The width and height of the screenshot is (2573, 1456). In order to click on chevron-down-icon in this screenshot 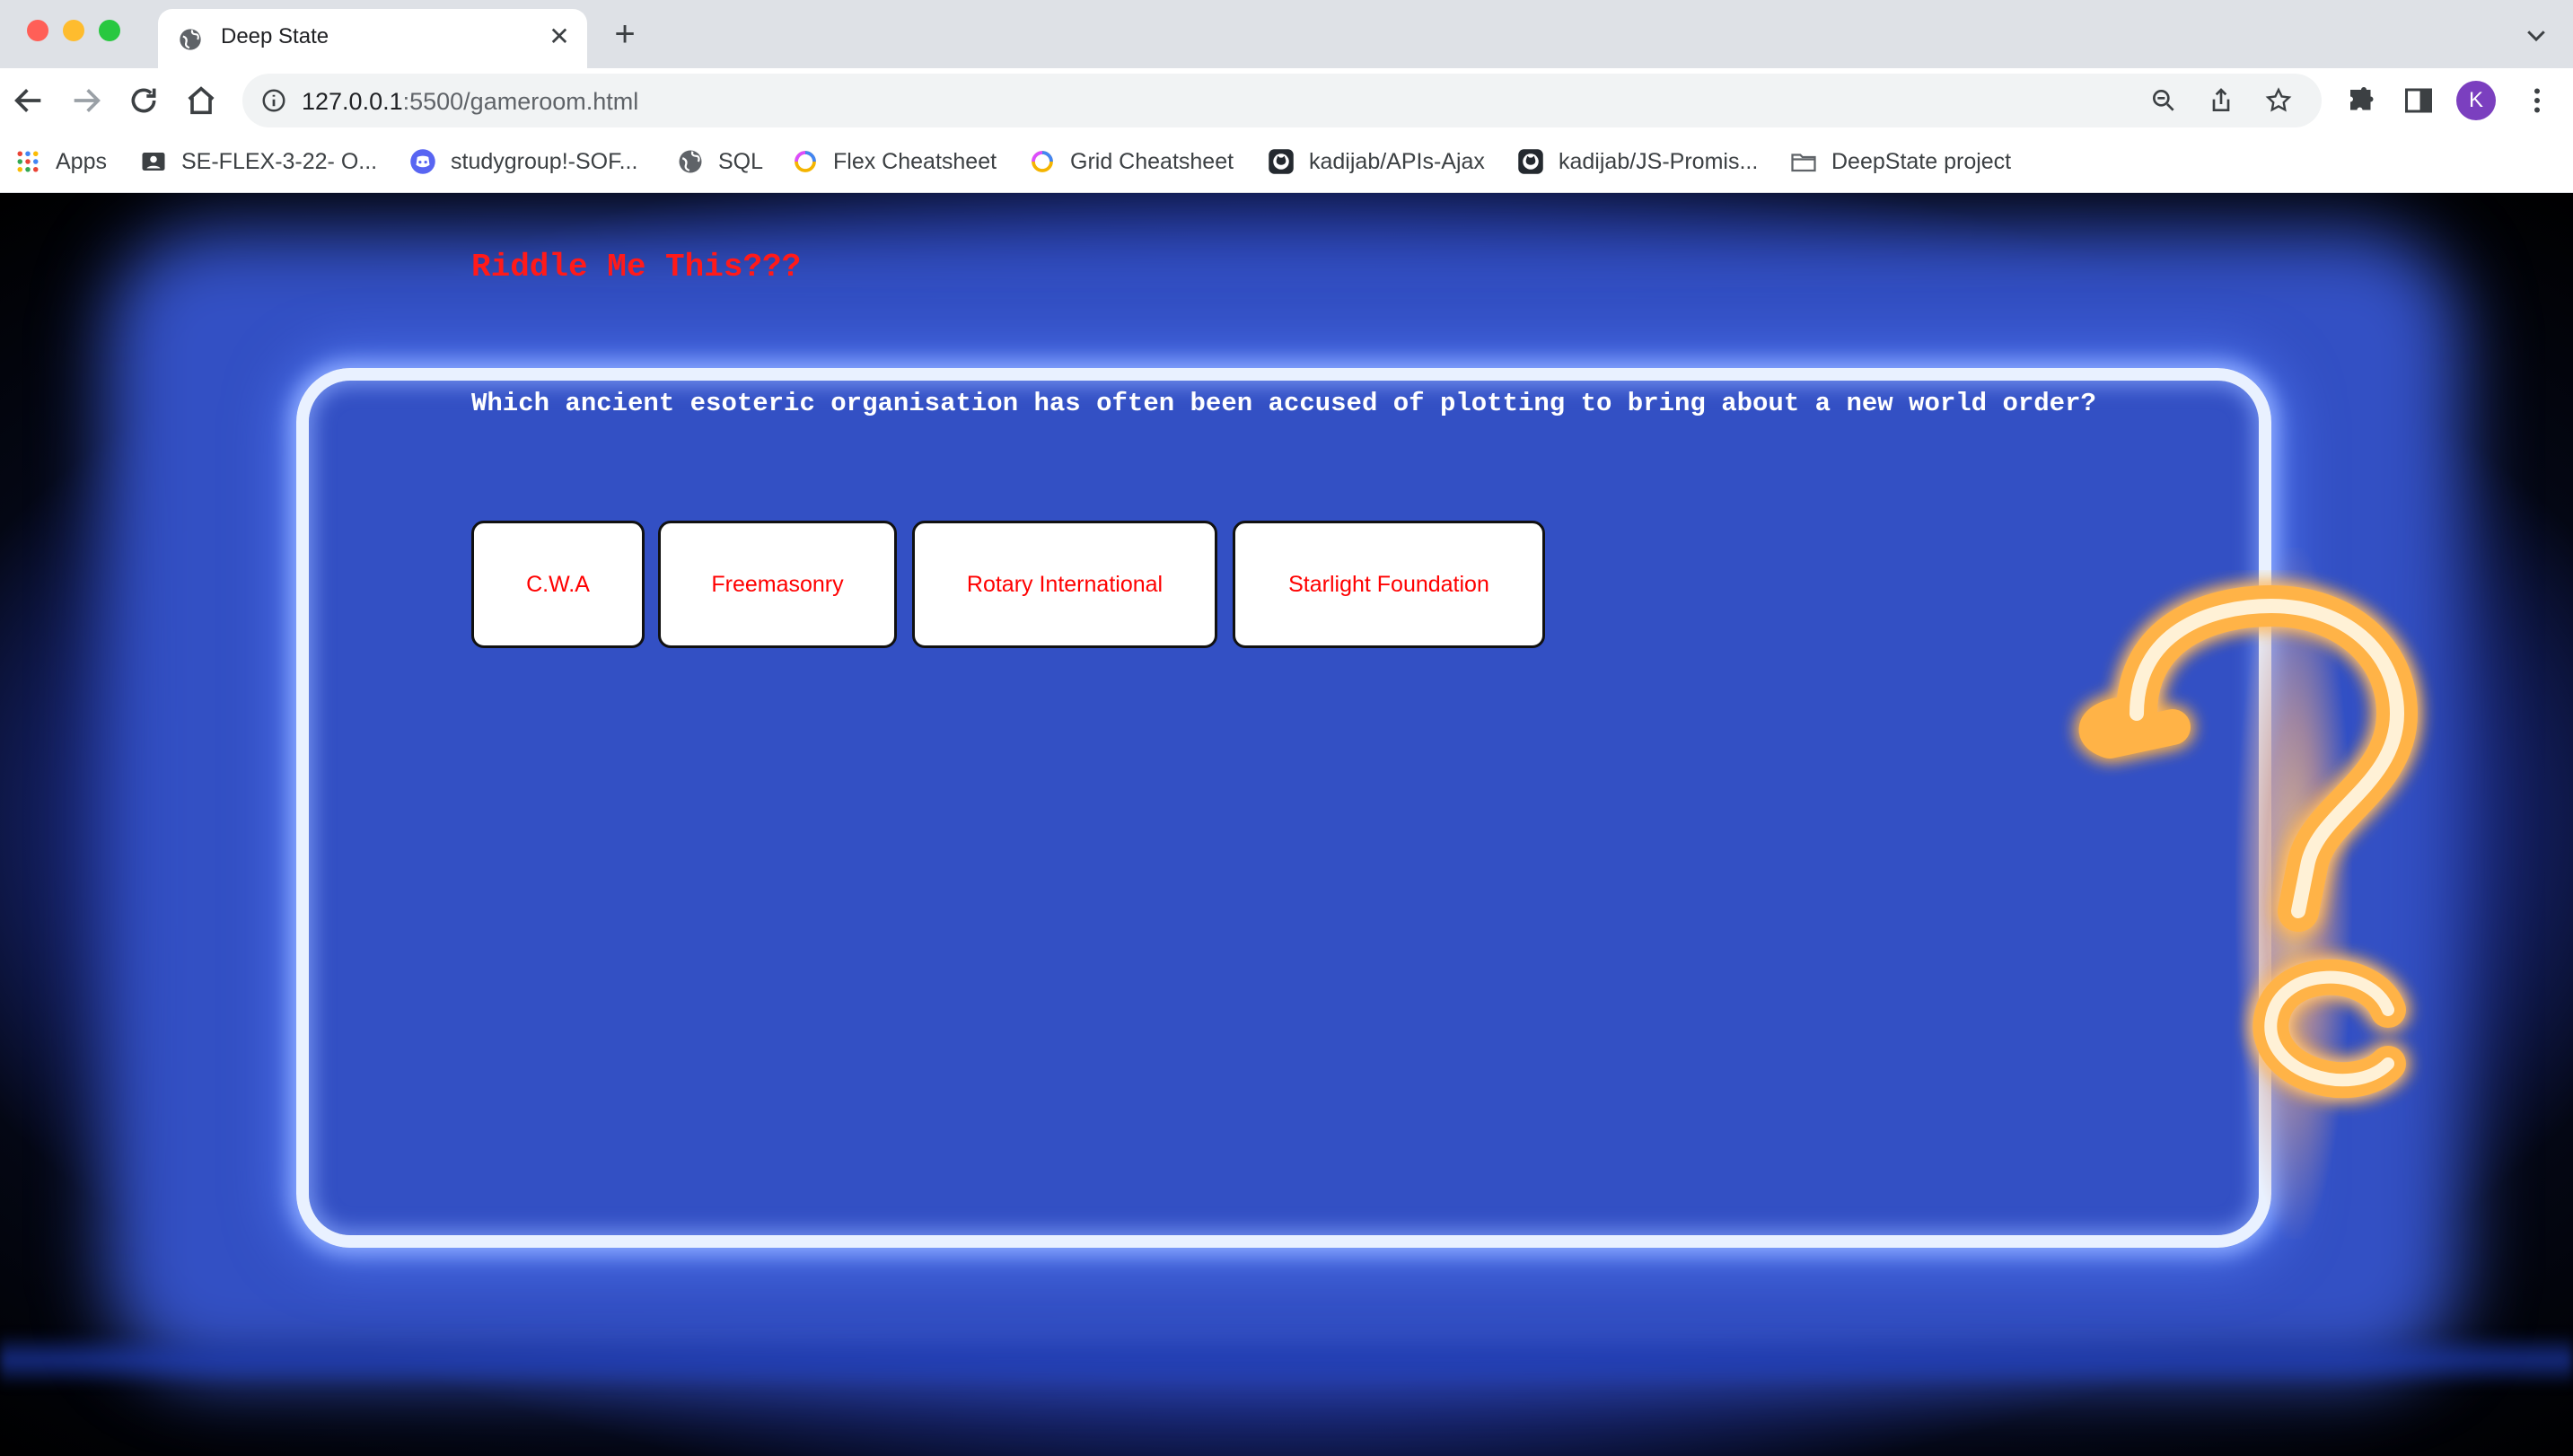, I will do `click(2536, 35)`.